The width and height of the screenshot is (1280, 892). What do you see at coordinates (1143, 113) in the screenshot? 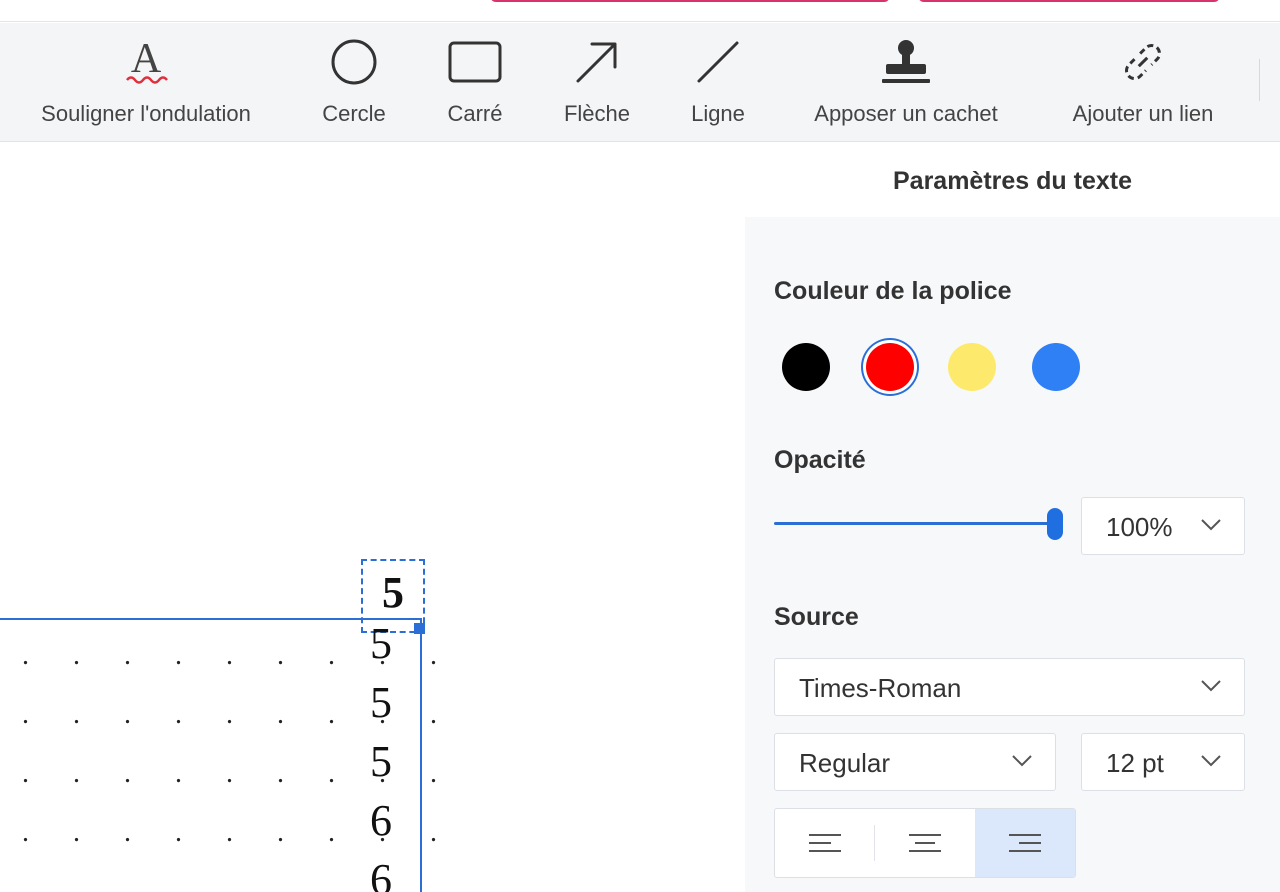
I see `tool-label: Ajouter un lien` at bounding box center [1143, 113].